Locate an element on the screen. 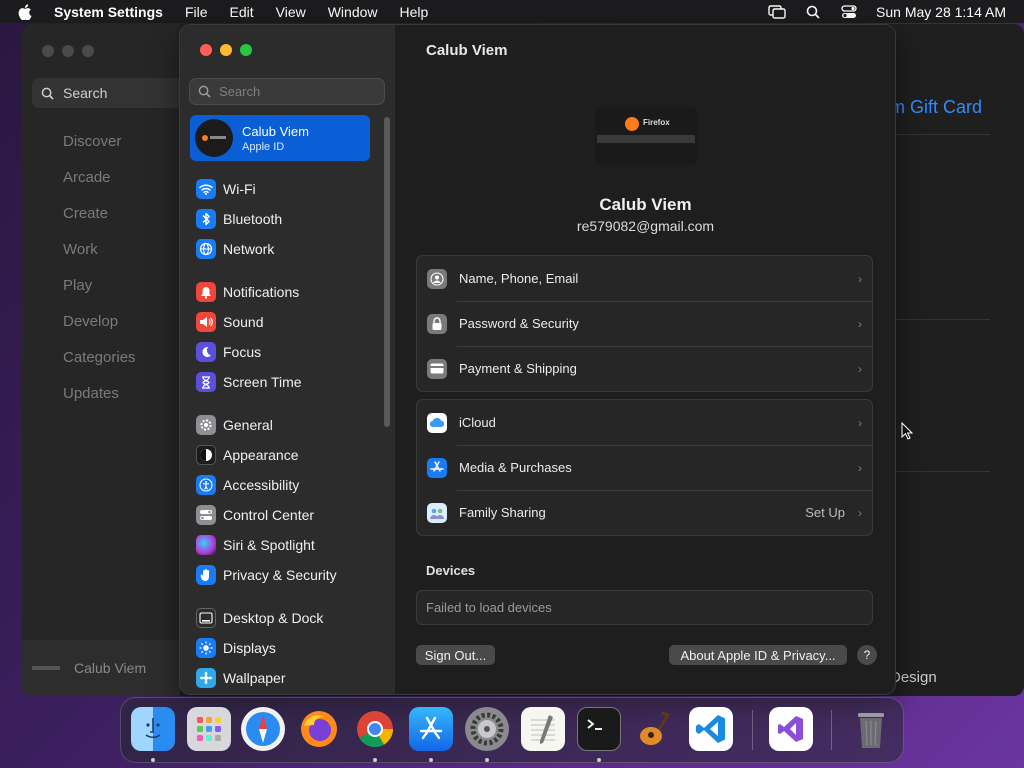 This screenshot has height=768, width=1024. chrome-icon is located at coordinates (375, 729).